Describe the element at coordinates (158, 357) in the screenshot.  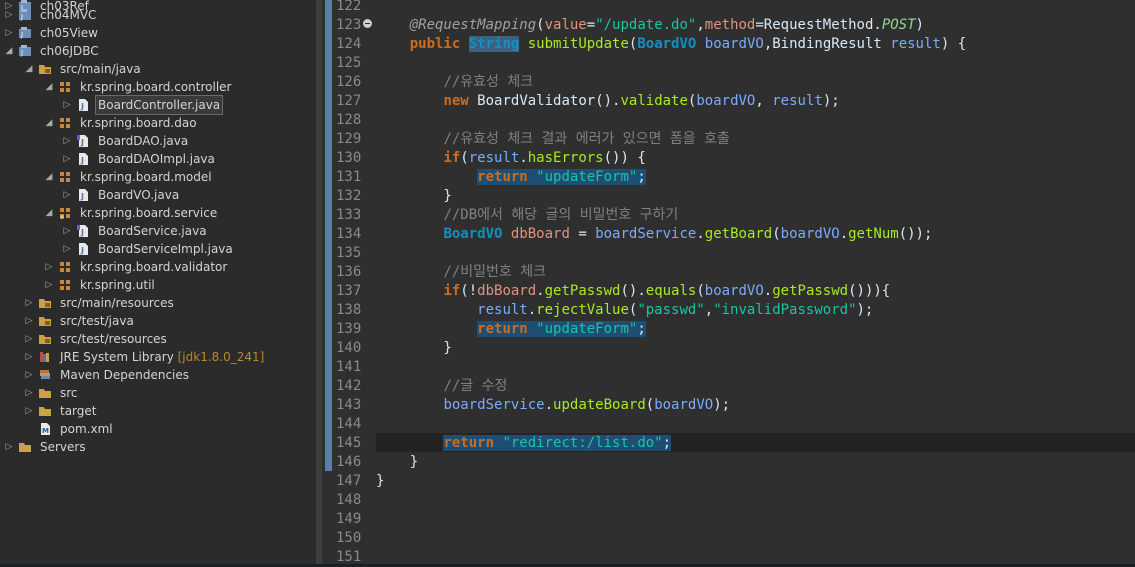
I see `tree-item: ▷ JRE System Library [jdk1.8.0_241]` at that location.